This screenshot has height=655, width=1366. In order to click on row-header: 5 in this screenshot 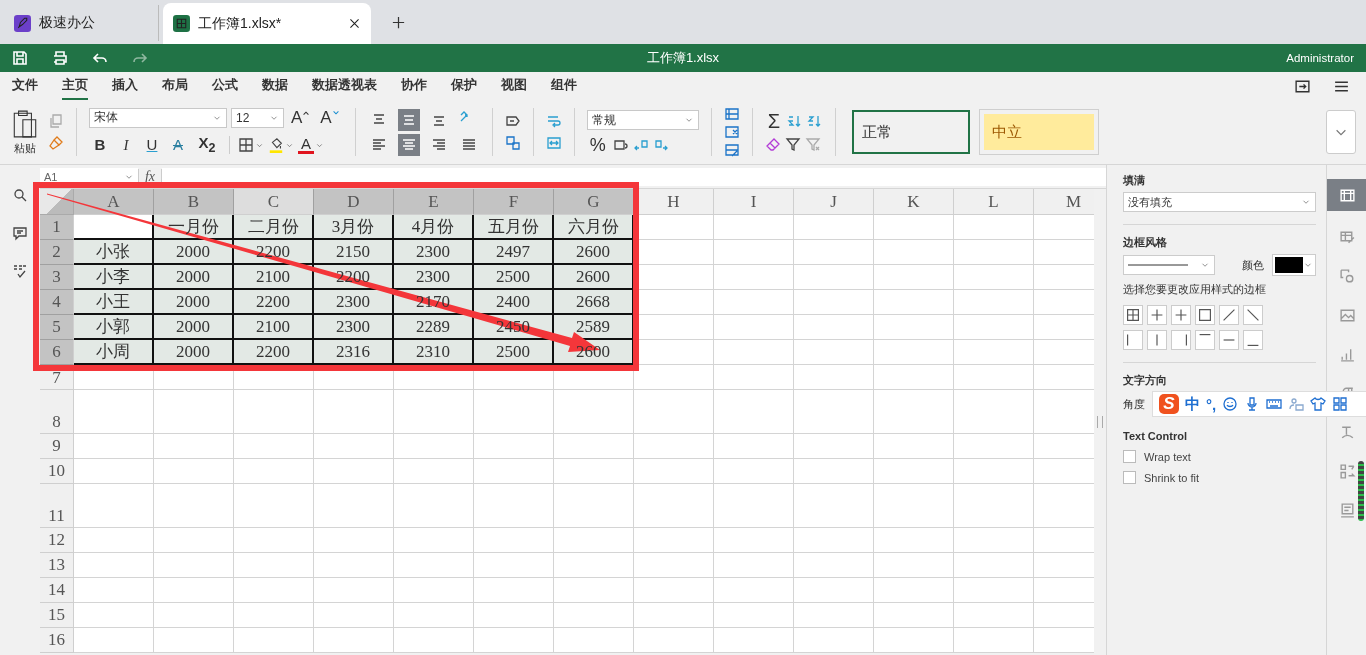, I will do `click(57, 327)`.